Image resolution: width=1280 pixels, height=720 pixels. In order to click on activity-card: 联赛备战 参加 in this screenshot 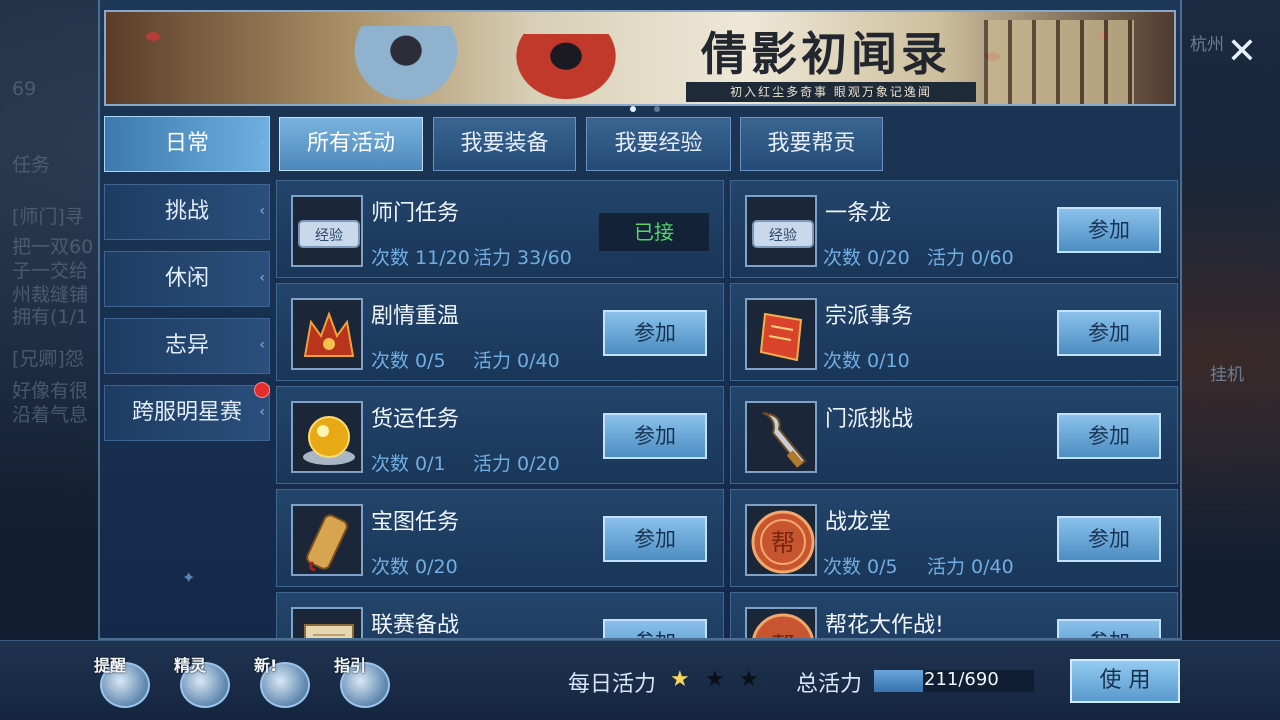, I will do `click(500, 615)`.